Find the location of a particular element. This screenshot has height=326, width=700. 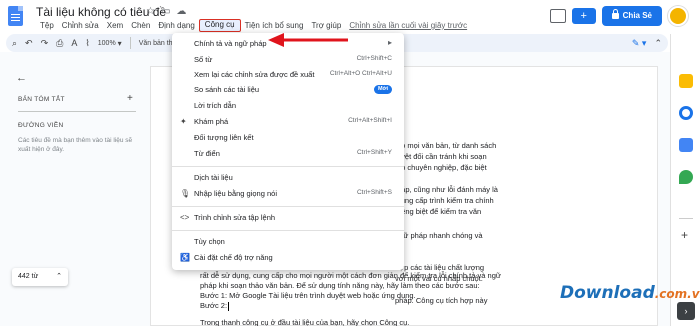

menu-item-label: Số từ is located at coordinates (203, 59).